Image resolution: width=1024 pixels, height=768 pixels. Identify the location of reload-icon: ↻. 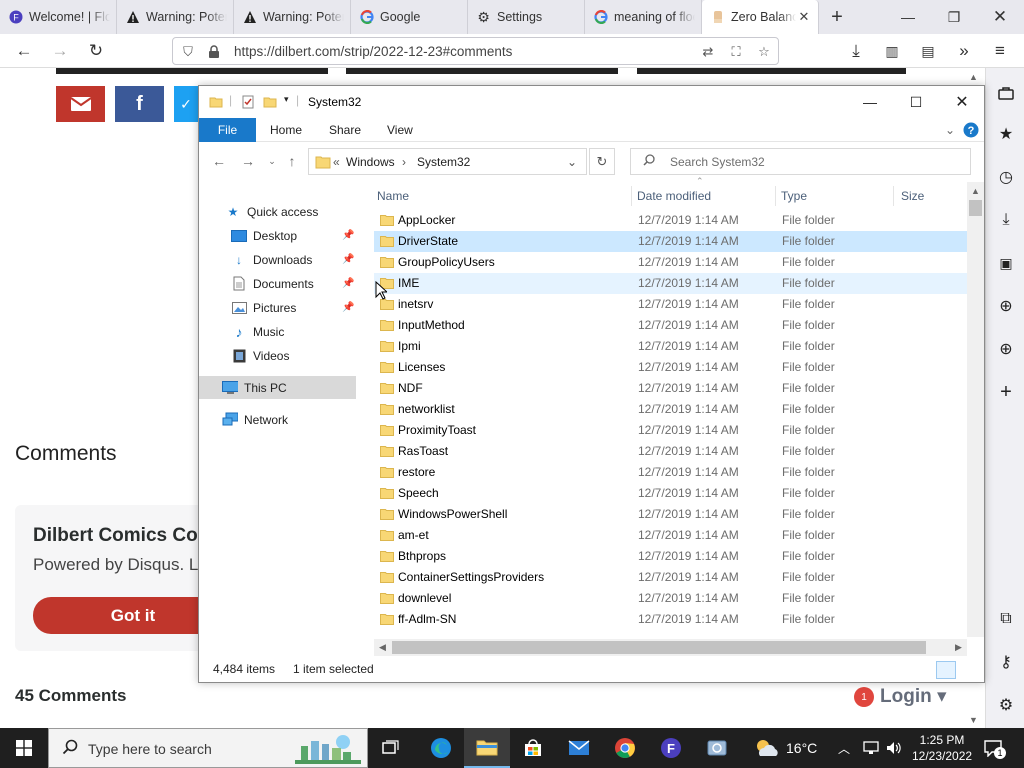
(96, 51).